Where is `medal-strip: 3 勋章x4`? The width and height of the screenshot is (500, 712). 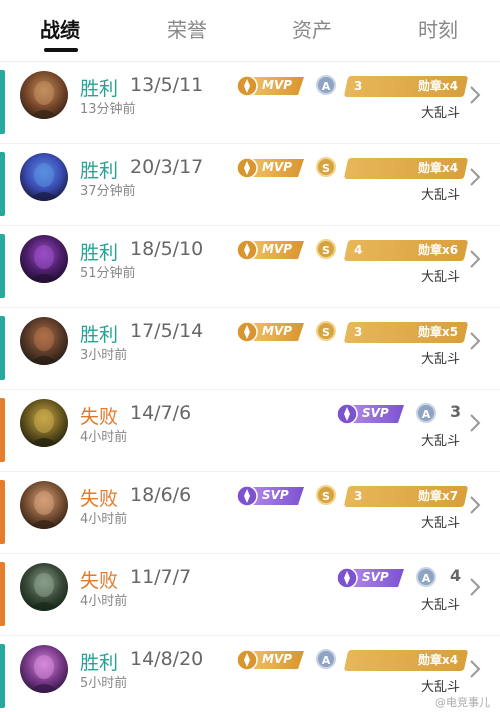 medal-strip: 3 勋章x4 is located at coordinates (406, 86).